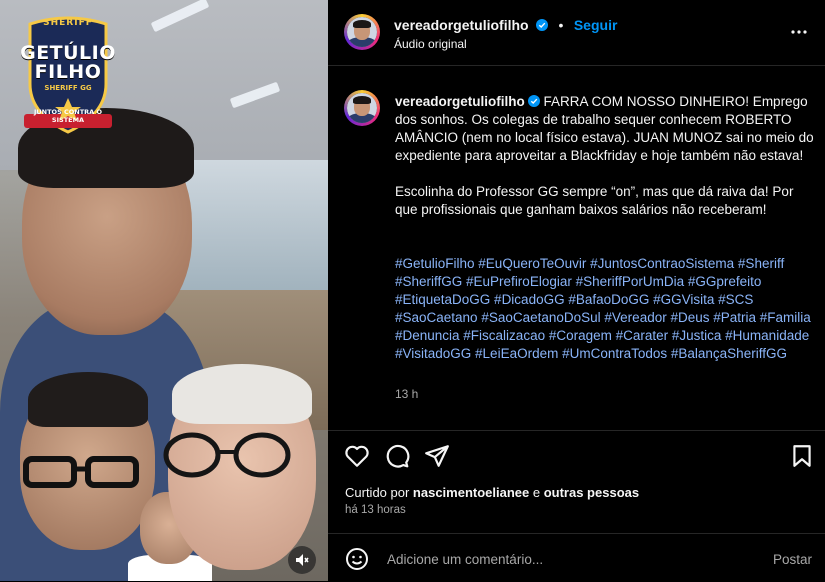 The height and width of the screenshot is (582, 825). I want to click on comment-bar: Postar, so click(576, 557).